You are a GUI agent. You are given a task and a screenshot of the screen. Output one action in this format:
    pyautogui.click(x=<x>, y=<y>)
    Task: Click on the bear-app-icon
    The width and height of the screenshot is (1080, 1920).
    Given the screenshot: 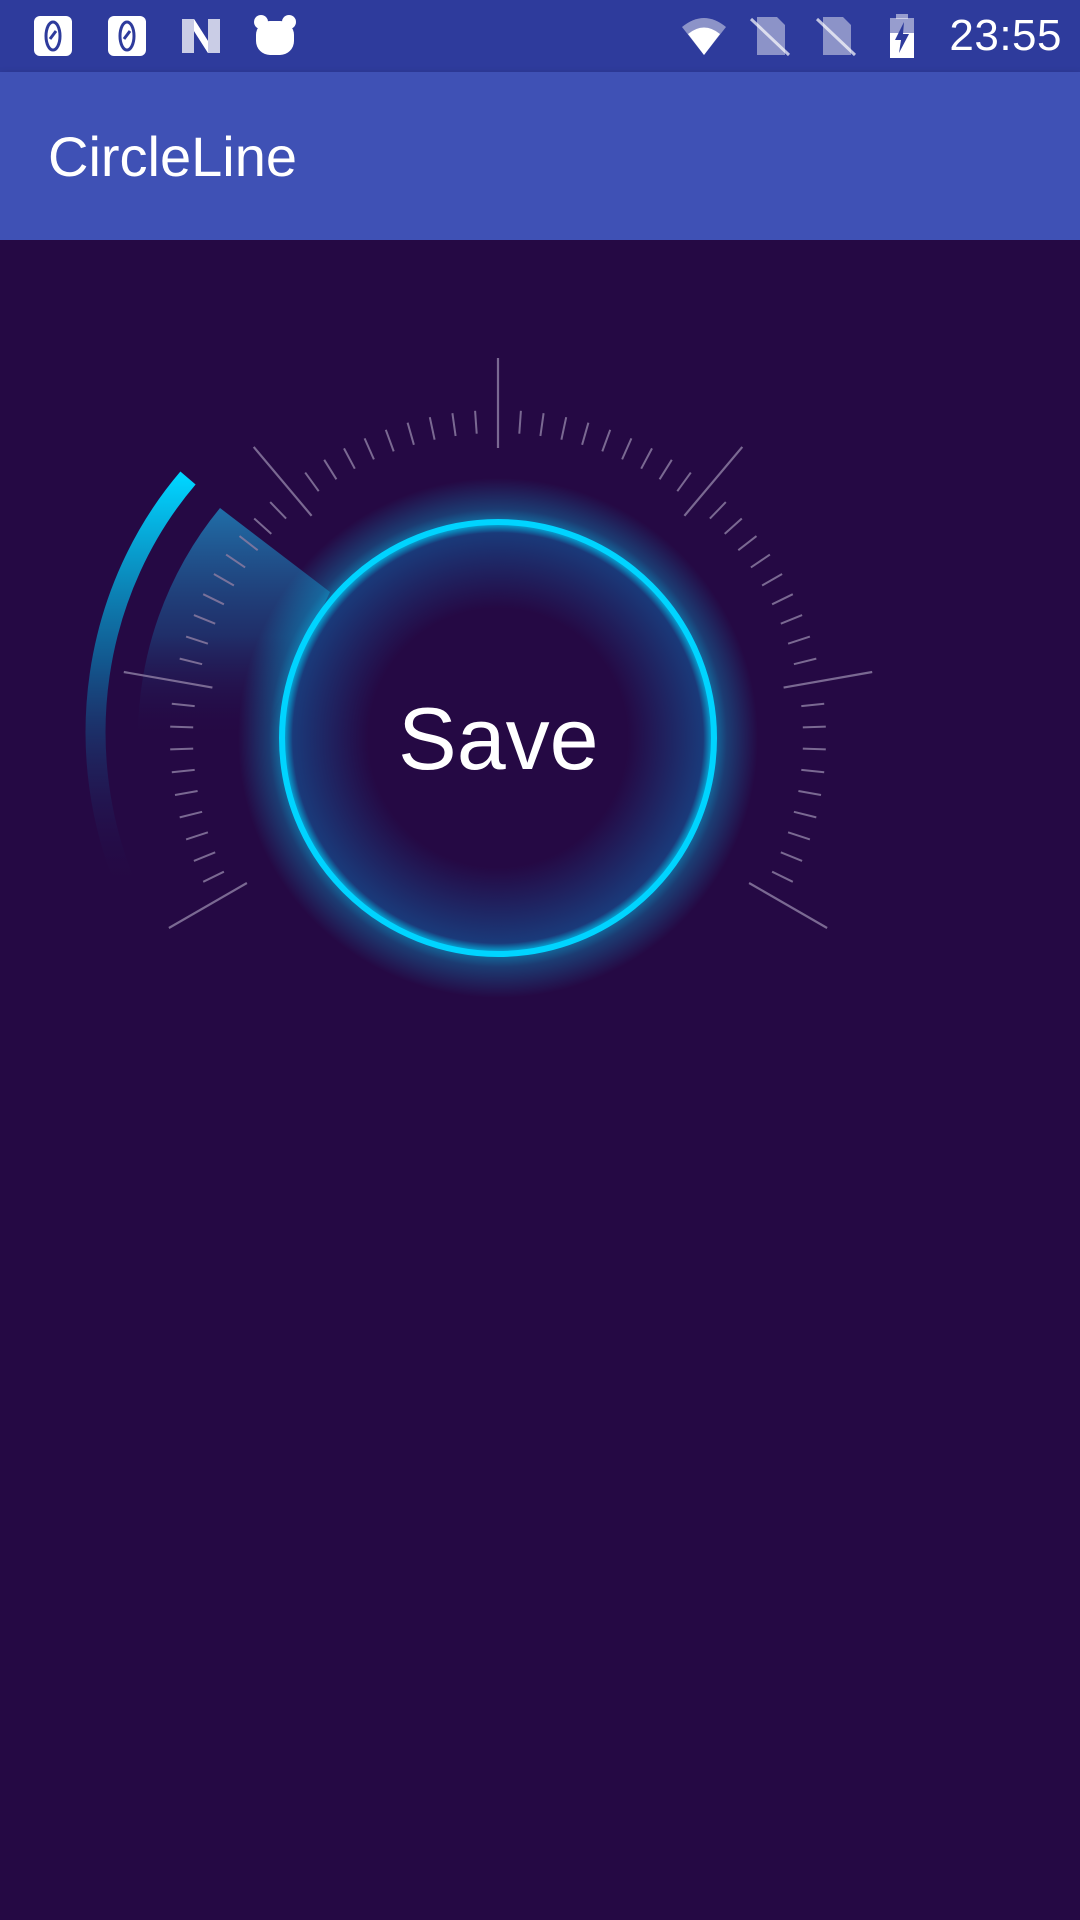 What is the action you would take?
    pyautogui.click(x=275, y=36)
    